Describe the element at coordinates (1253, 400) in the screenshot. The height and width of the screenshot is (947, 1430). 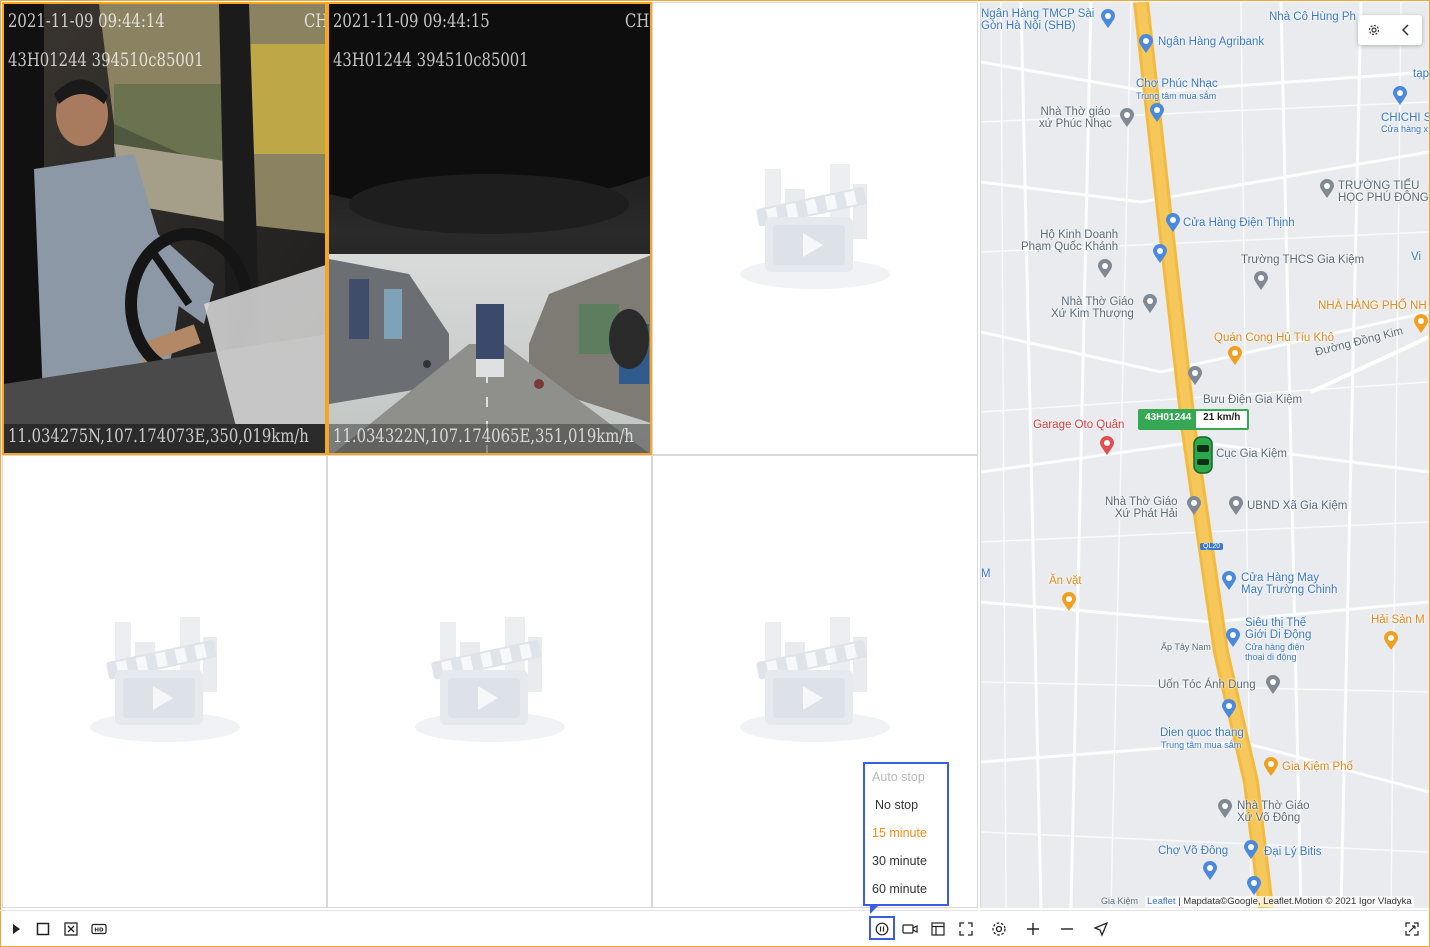
I see `map-label: Bưu Điện Gia Kiệm` at that location.